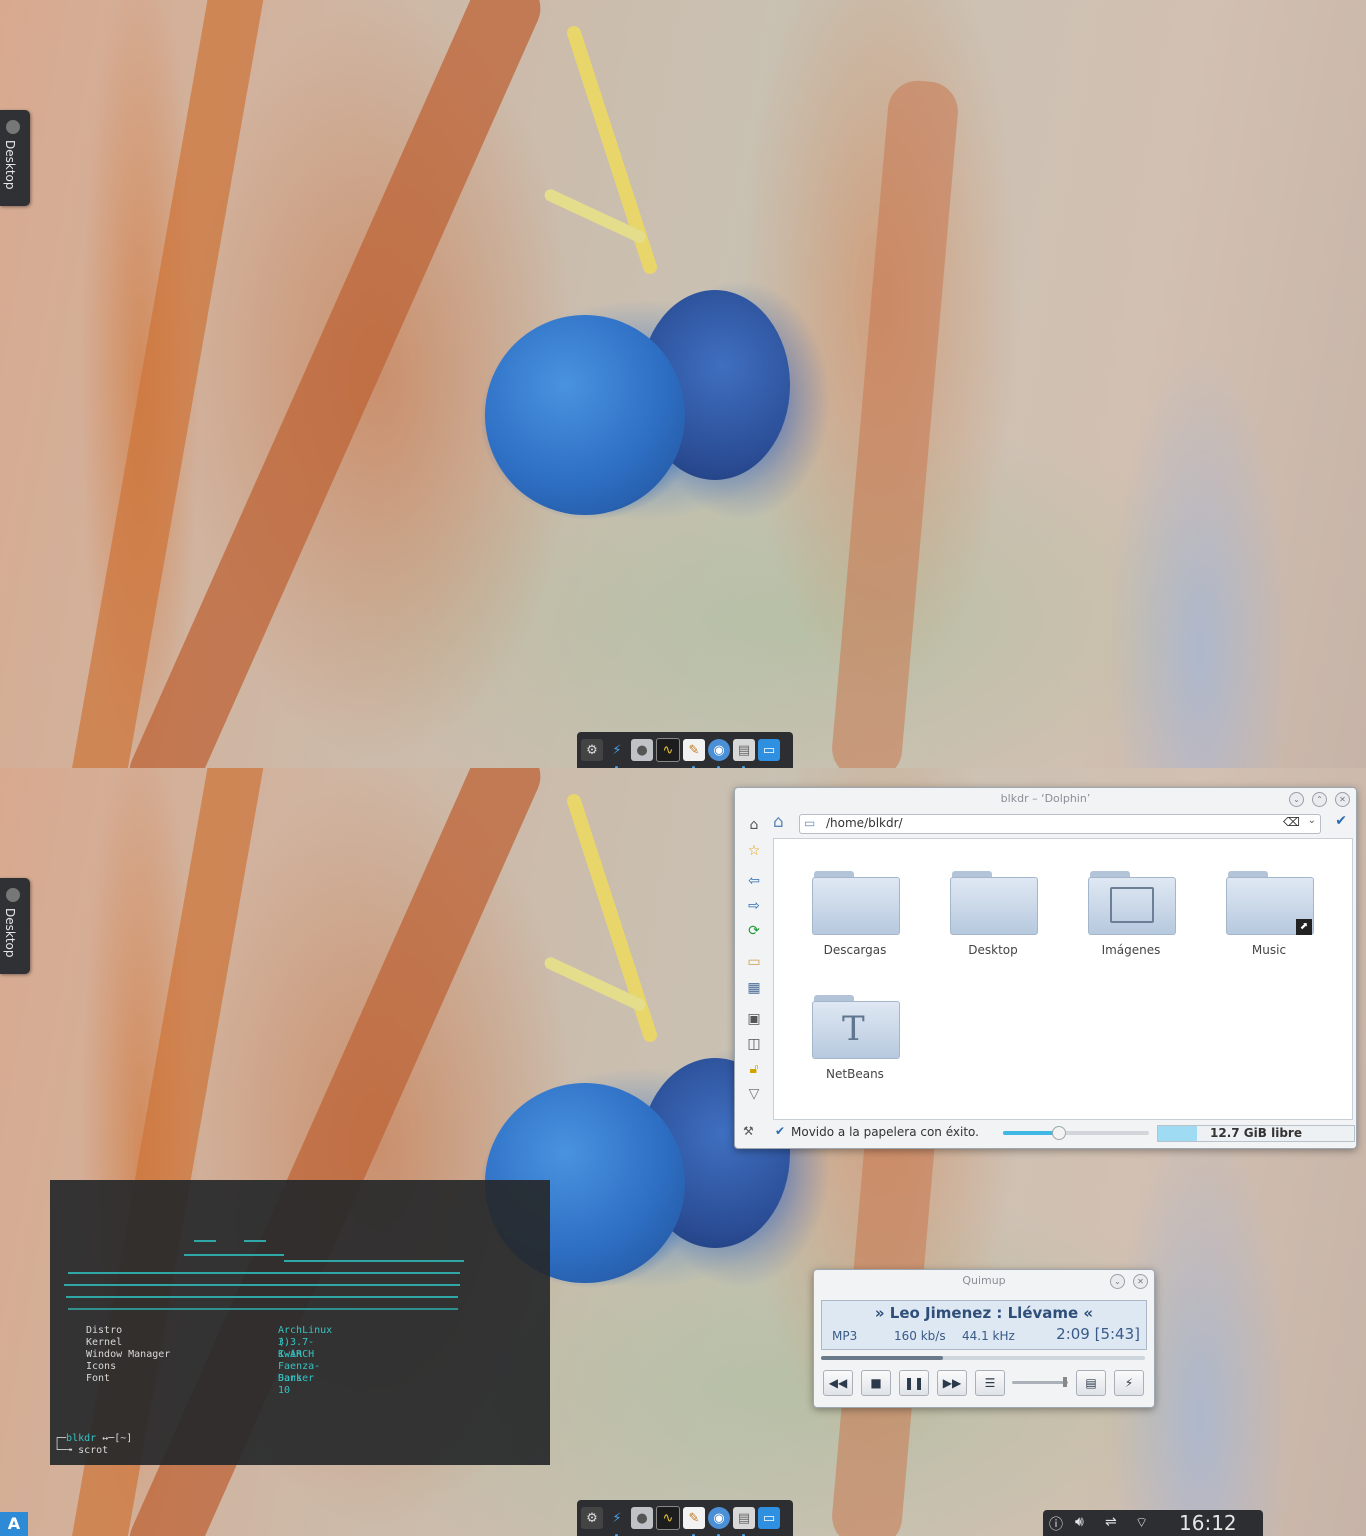  Describe the element at coordinates (1270, 901) in the screenshot. I see `folder-icon: ⬈` at that location.